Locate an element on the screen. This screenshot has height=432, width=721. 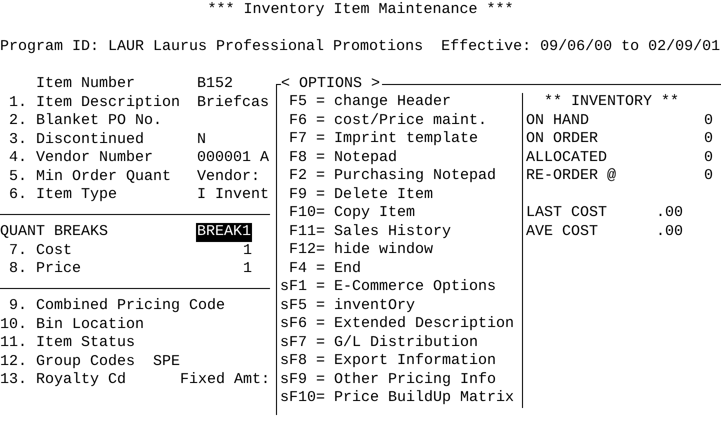
field-value: Vendor: is located at coordinates (228, 177).